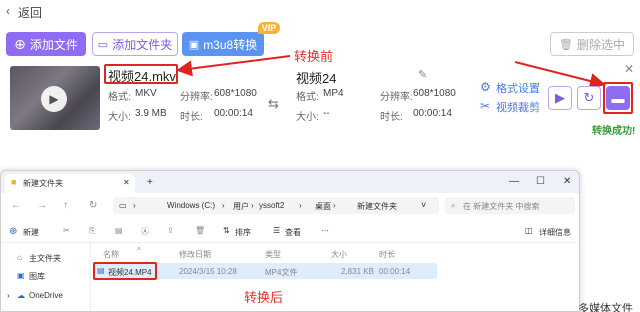 This screenshot has width=640, height=312. Describe the element at coordinates (130, 272) in the screenshot. I see `file-name: 视频24.MP4` at that location.